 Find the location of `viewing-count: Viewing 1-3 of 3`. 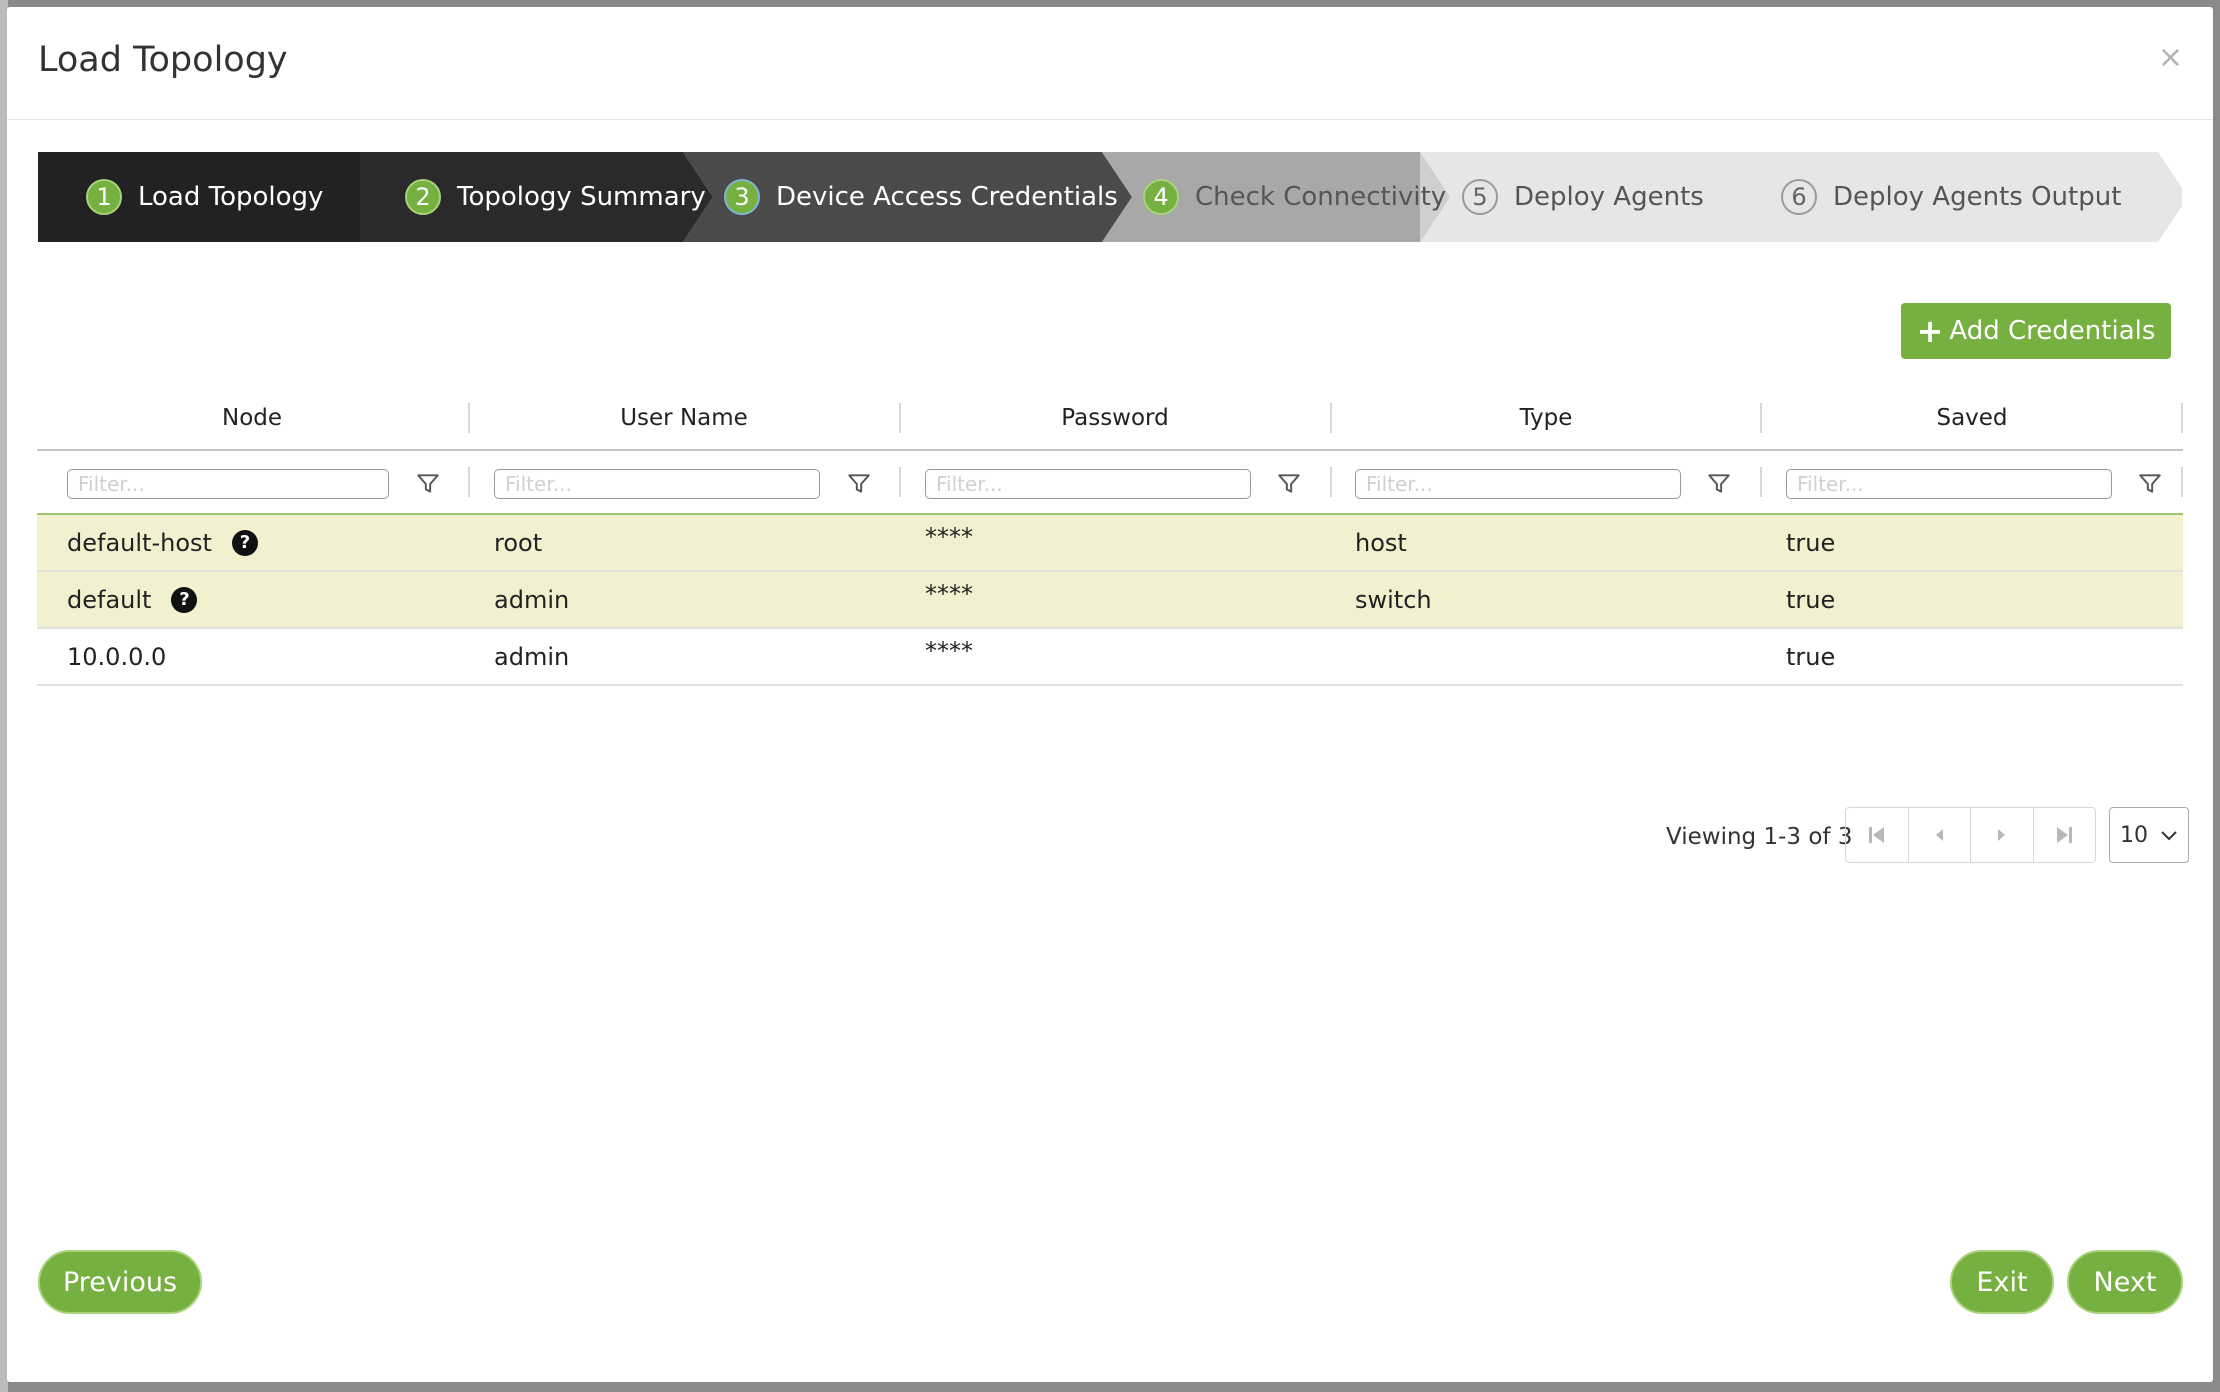

viewing-count: Viewing 1-3 of 3 is located at coordinates (1759, 837).